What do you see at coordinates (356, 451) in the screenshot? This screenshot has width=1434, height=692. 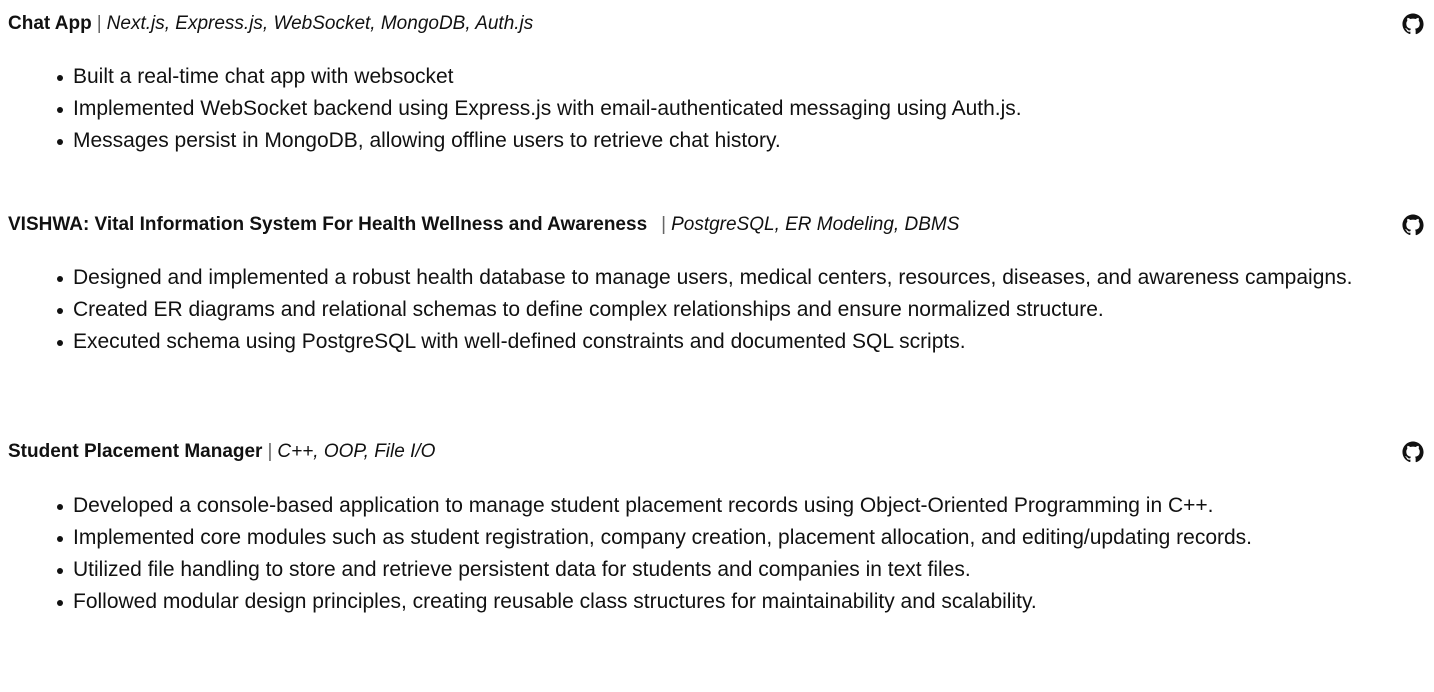 I see `tech-stack: C++, OOP, File I/O` at bounding box center [356, 451].